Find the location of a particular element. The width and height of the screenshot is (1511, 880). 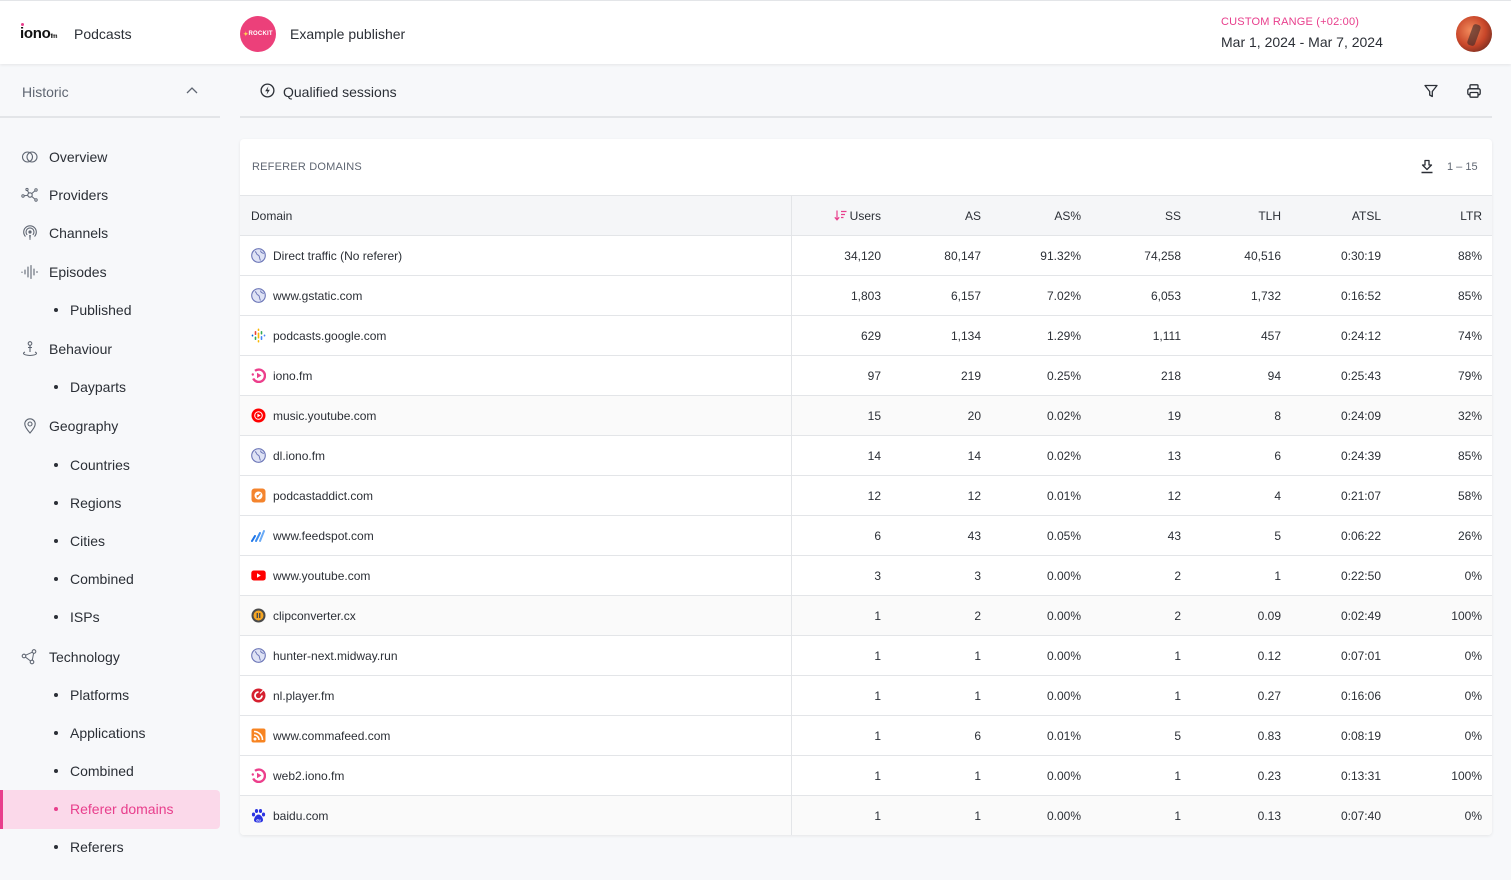

domain-name: www.commafeed.com is located at coordinates (331, 736).